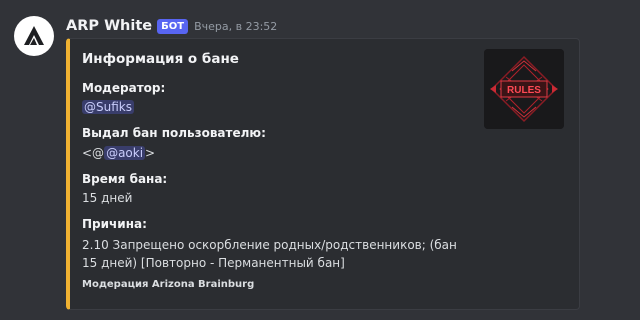 This screenshot has width=640, height=320. What do you see at coordinates (109, 26) in the screenshot?
I see `username: ARP White` at bounding box center [109, 26].